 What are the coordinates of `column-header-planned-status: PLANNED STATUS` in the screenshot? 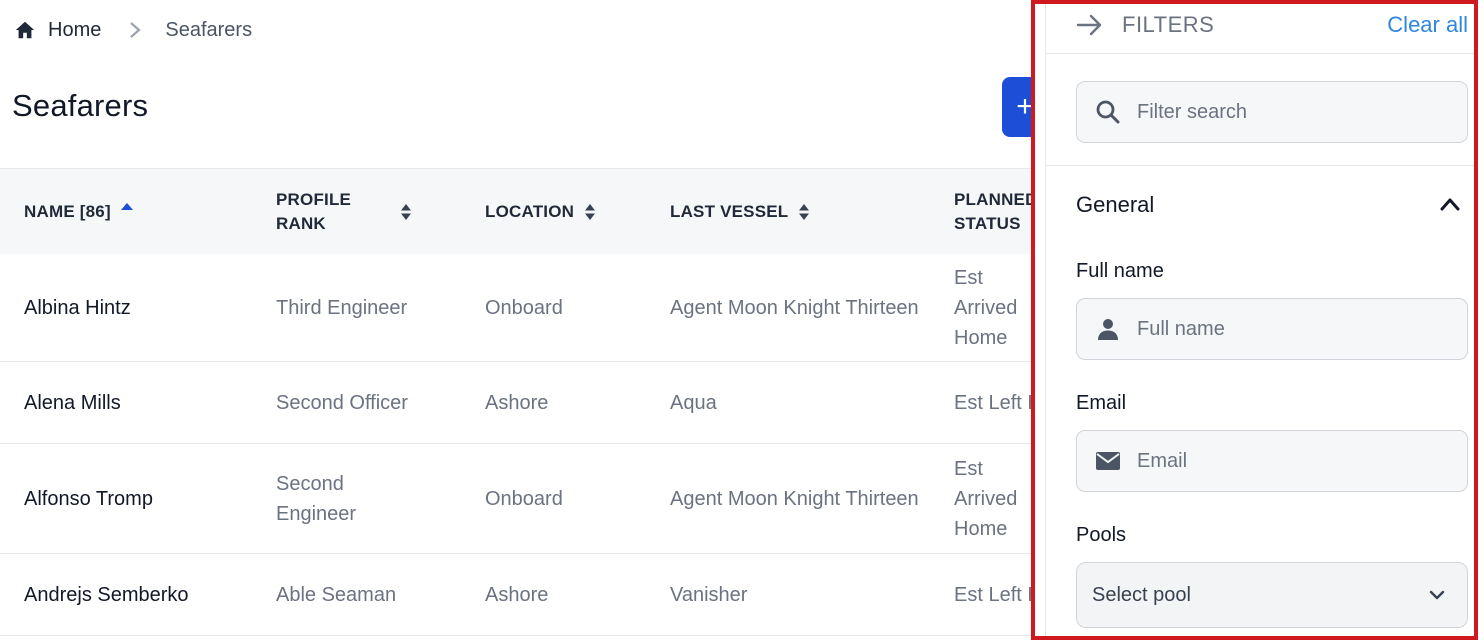 It's located at (996, 212).